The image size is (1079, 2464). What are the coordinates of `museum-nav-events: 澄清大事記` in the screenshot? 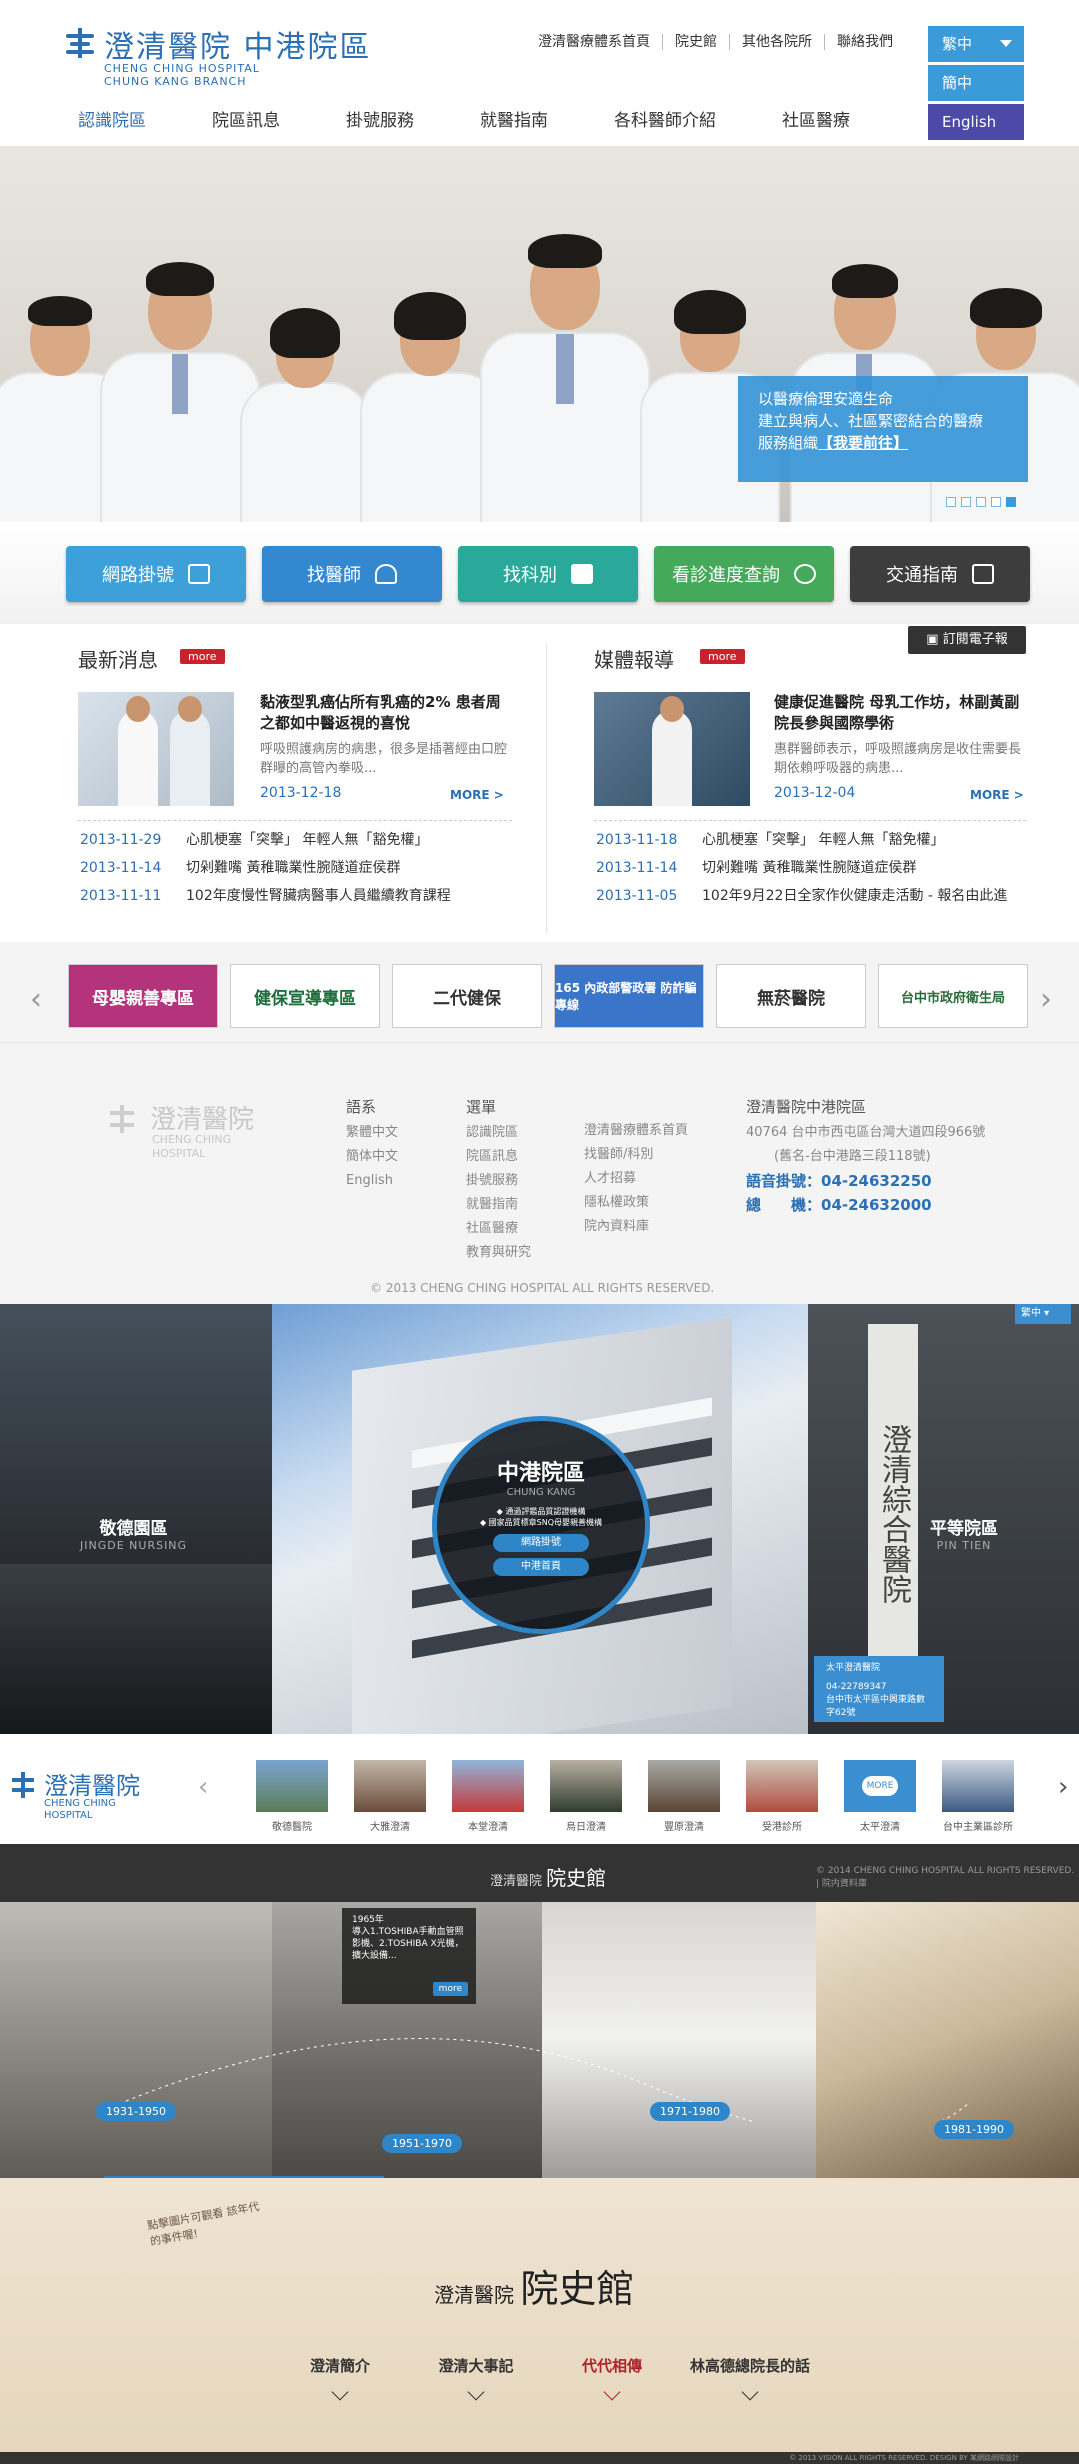 It's located at (476, 2378).